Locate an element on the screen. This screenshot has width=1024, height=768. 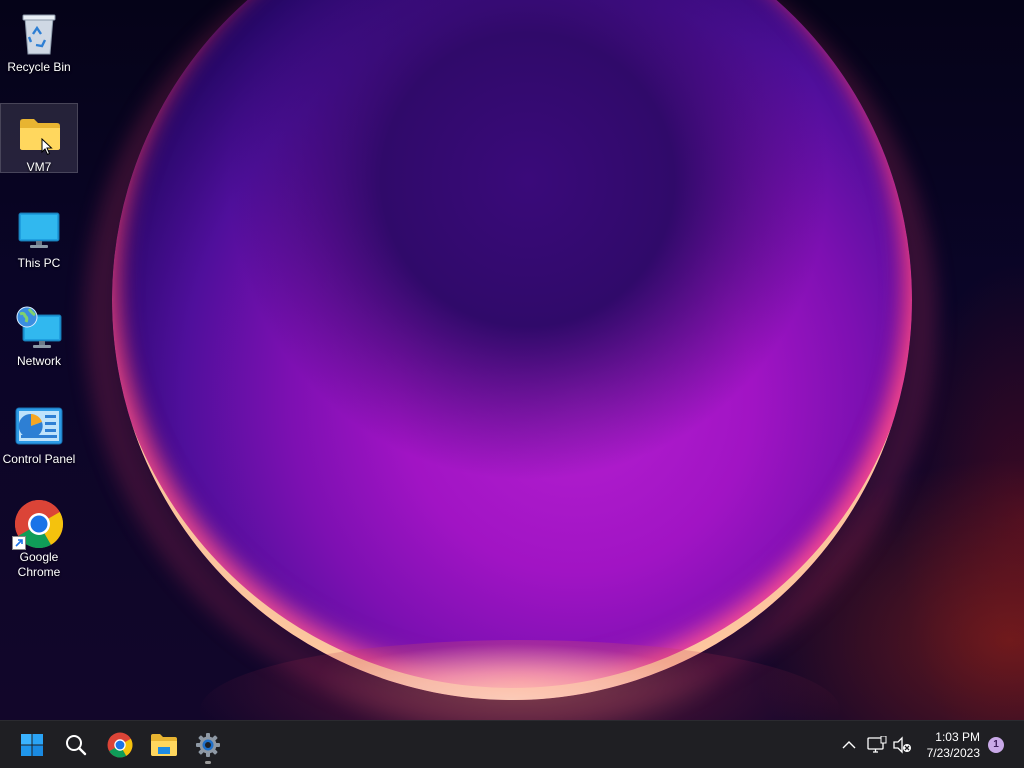
chevron-up-icon is located at coordinates (849, 745).